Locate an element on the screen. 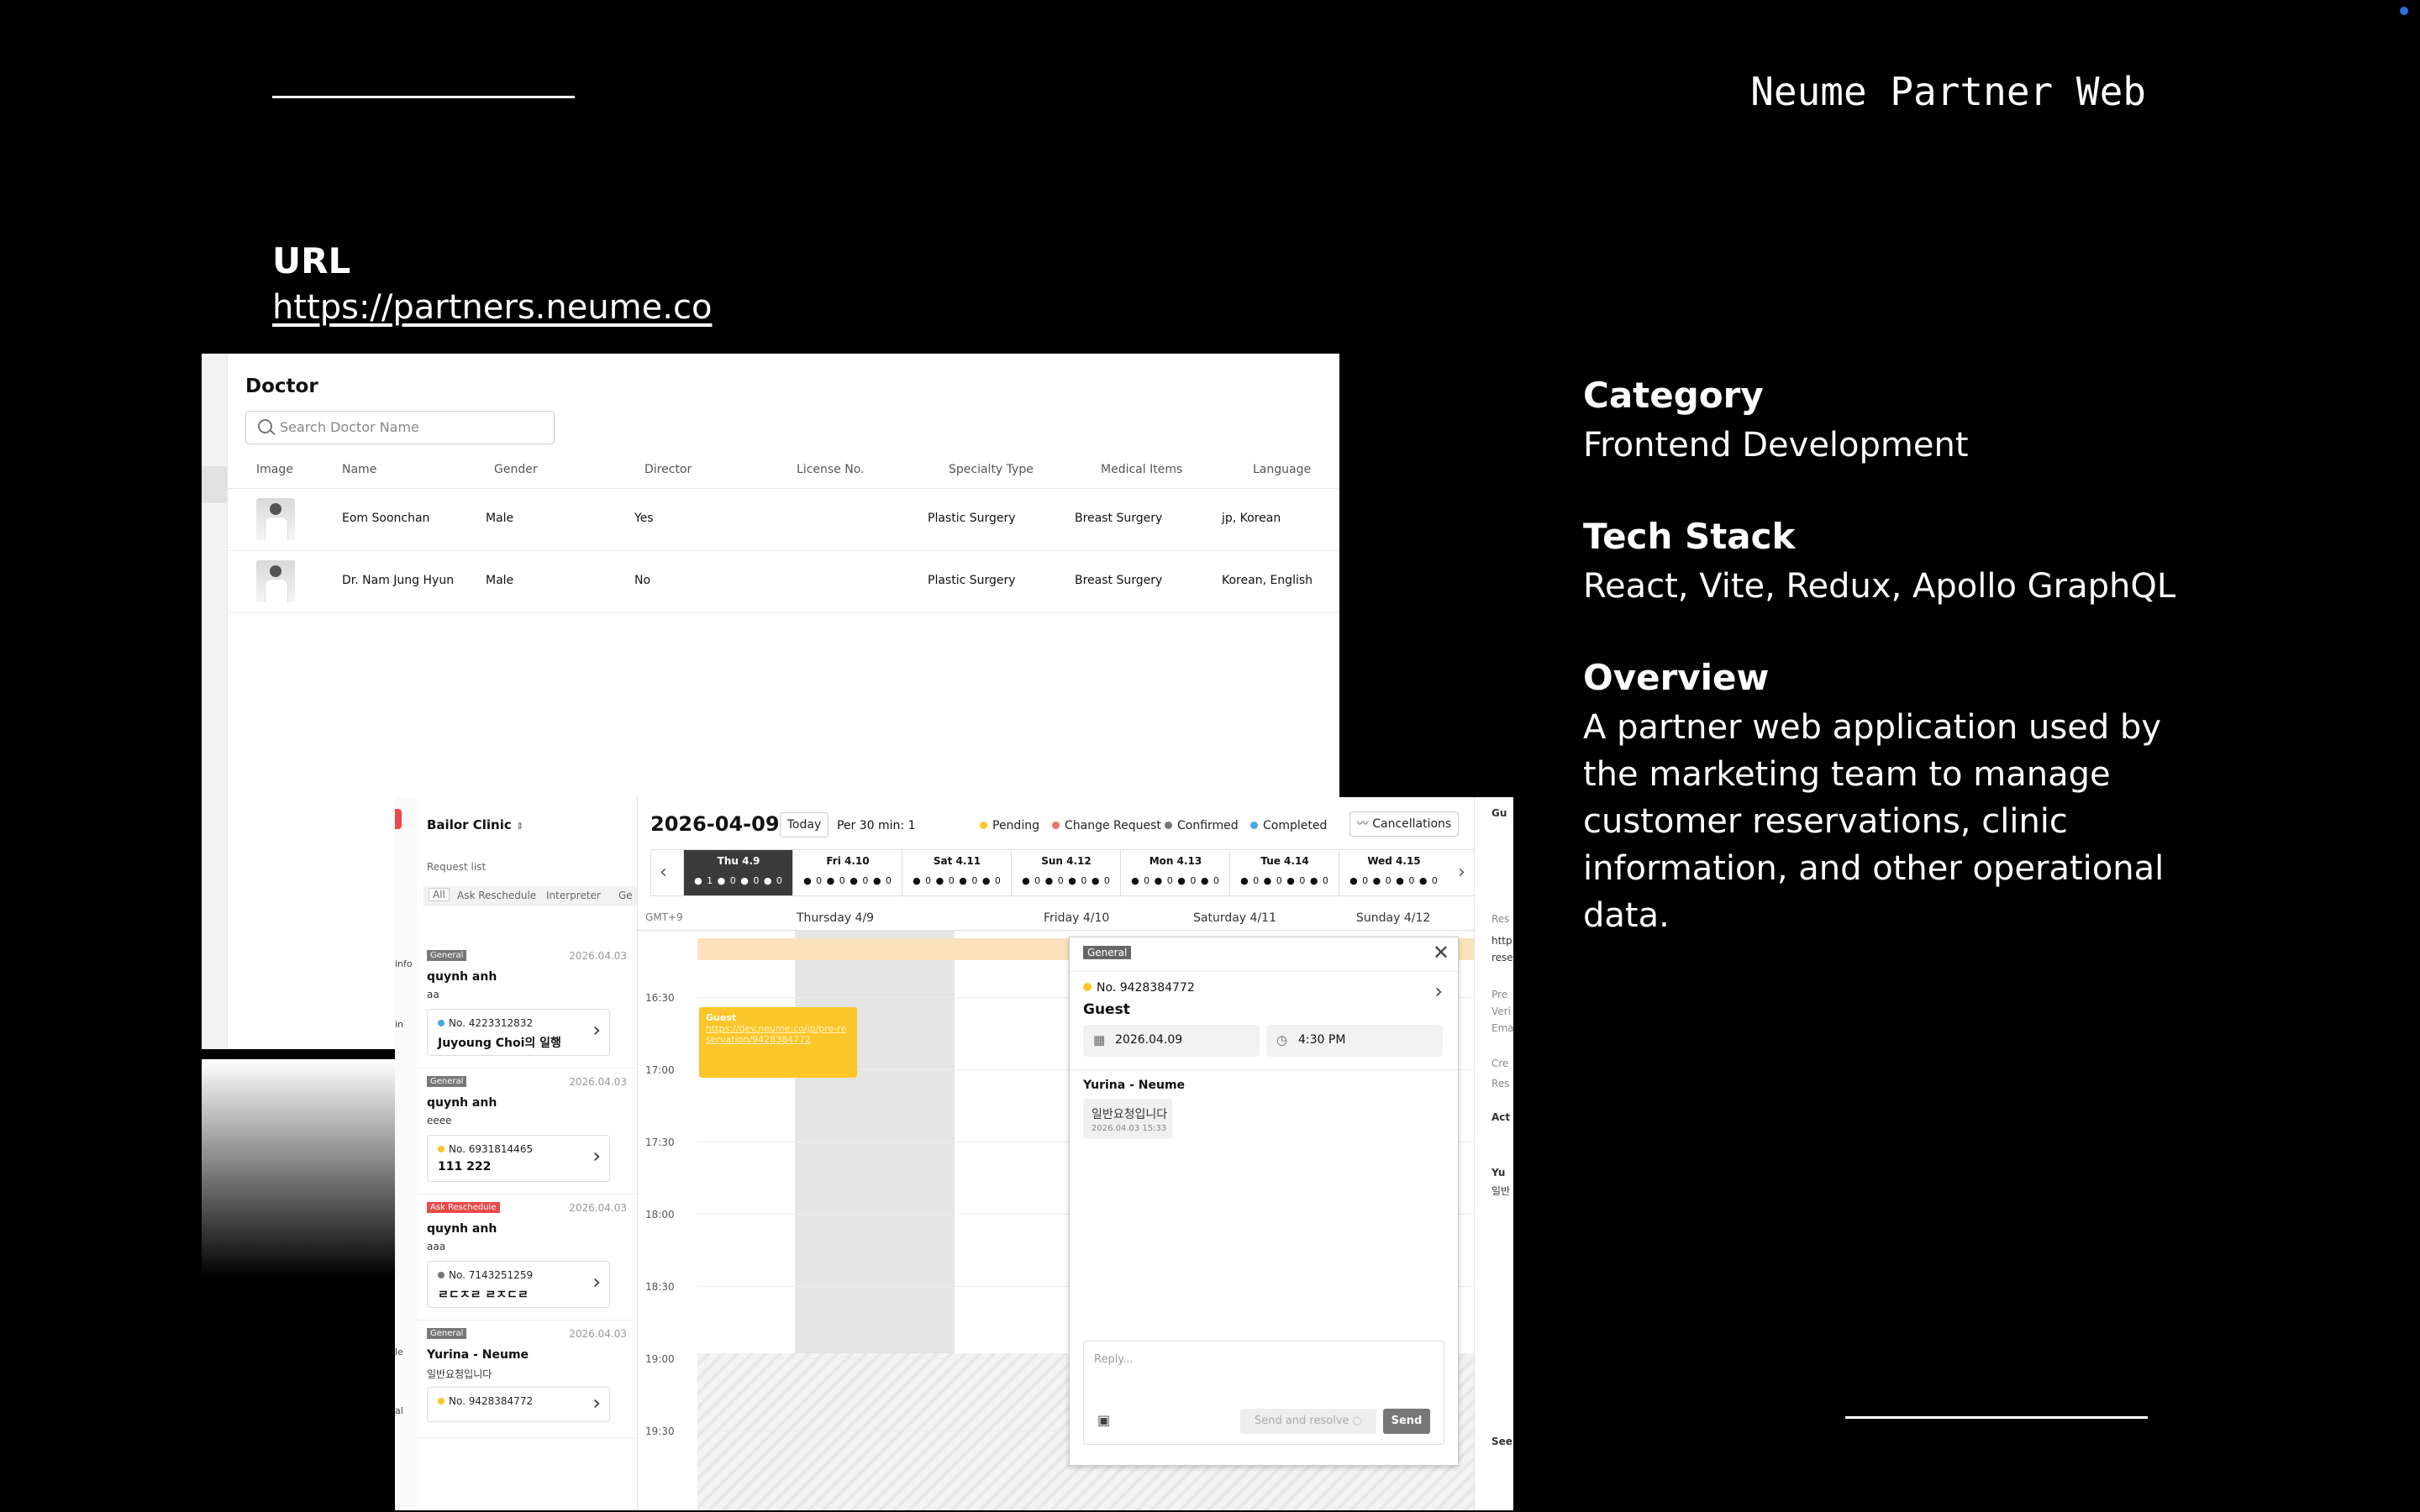 Image resolution: width=2420 pixels, height=1512 pixels. request-tag: Ask Reschedule is located at coordinates (464, 1207).